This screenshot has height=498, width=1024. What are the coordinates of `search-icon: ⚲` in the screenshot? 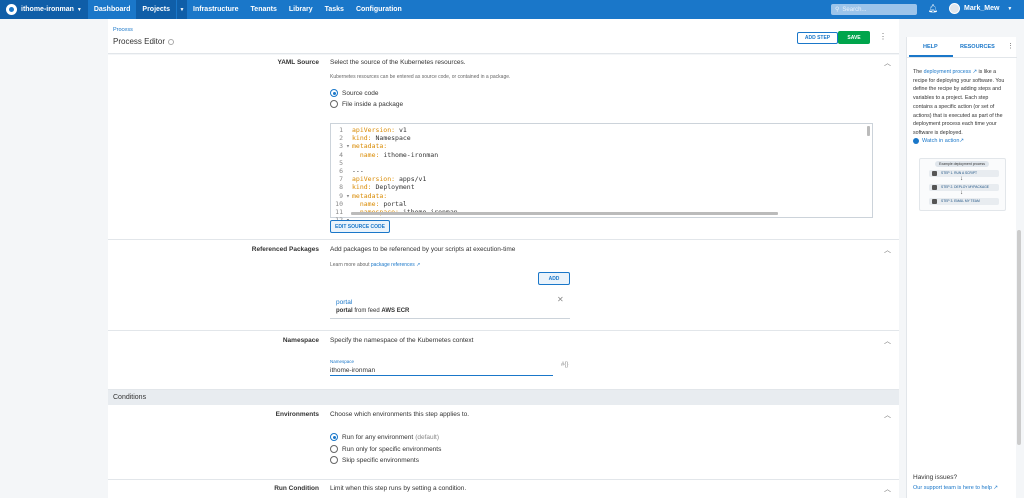 It's located at (837, 10).